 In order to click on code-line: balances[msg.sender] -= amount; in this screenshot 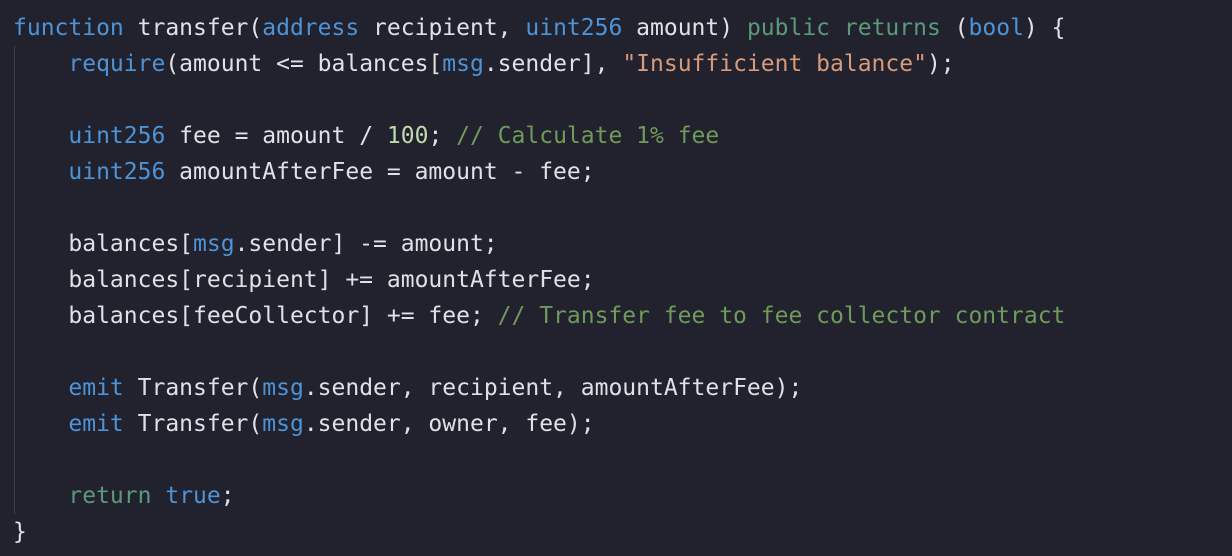, I will do `click(616, 244)`.